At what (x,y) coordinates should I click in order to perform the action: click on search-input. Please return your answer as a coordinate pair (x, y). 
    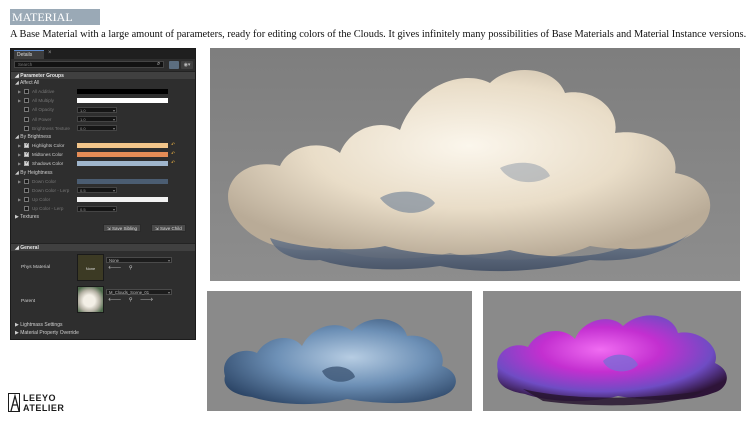
    Looking at the image, I should click on (89, 64).